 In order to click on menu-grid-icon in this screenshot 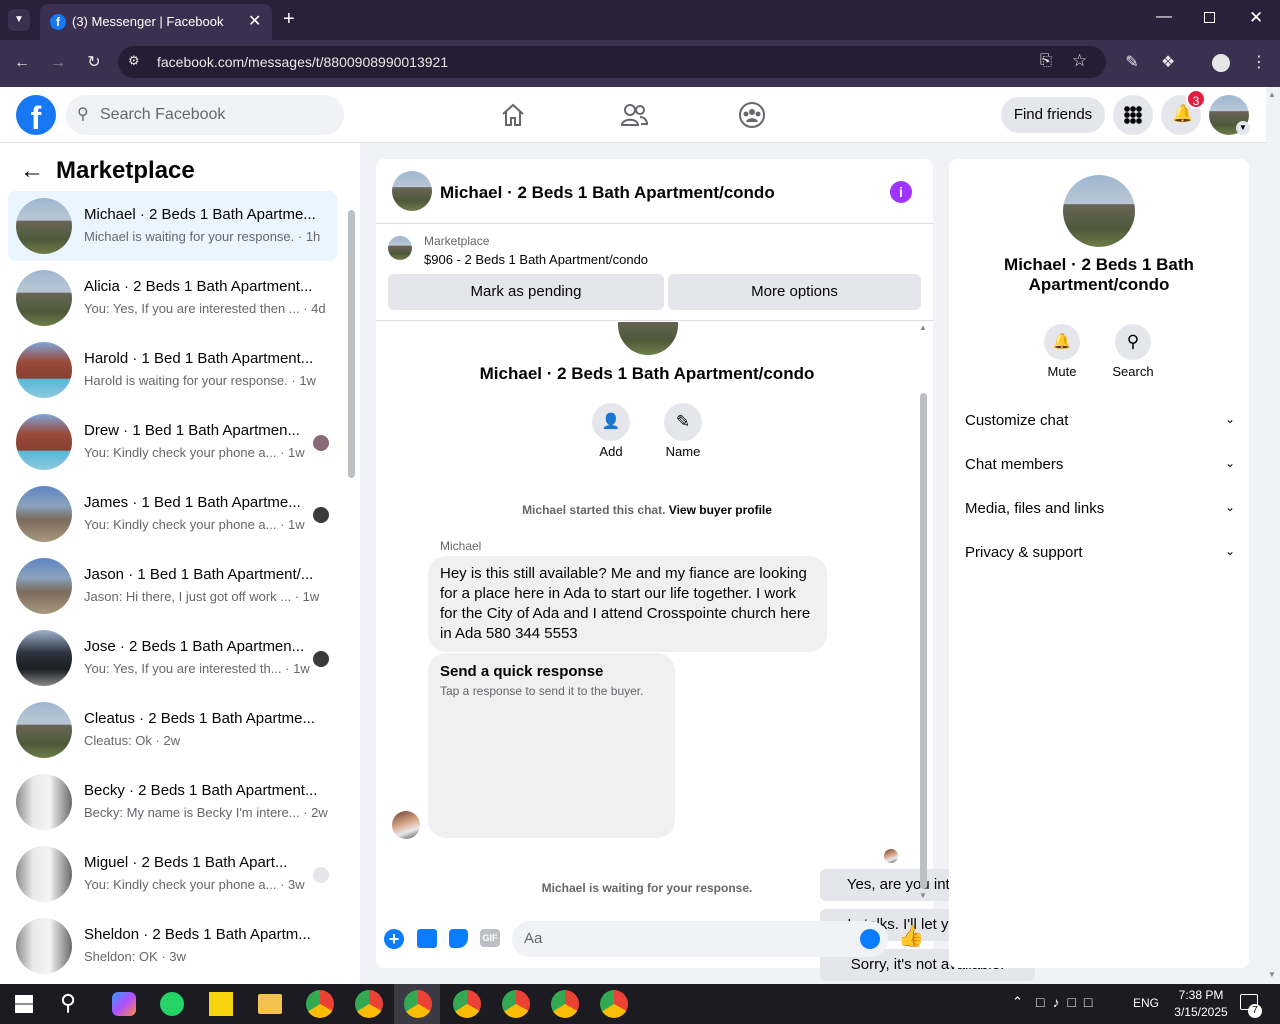, I will do `click(1133, 115)`.